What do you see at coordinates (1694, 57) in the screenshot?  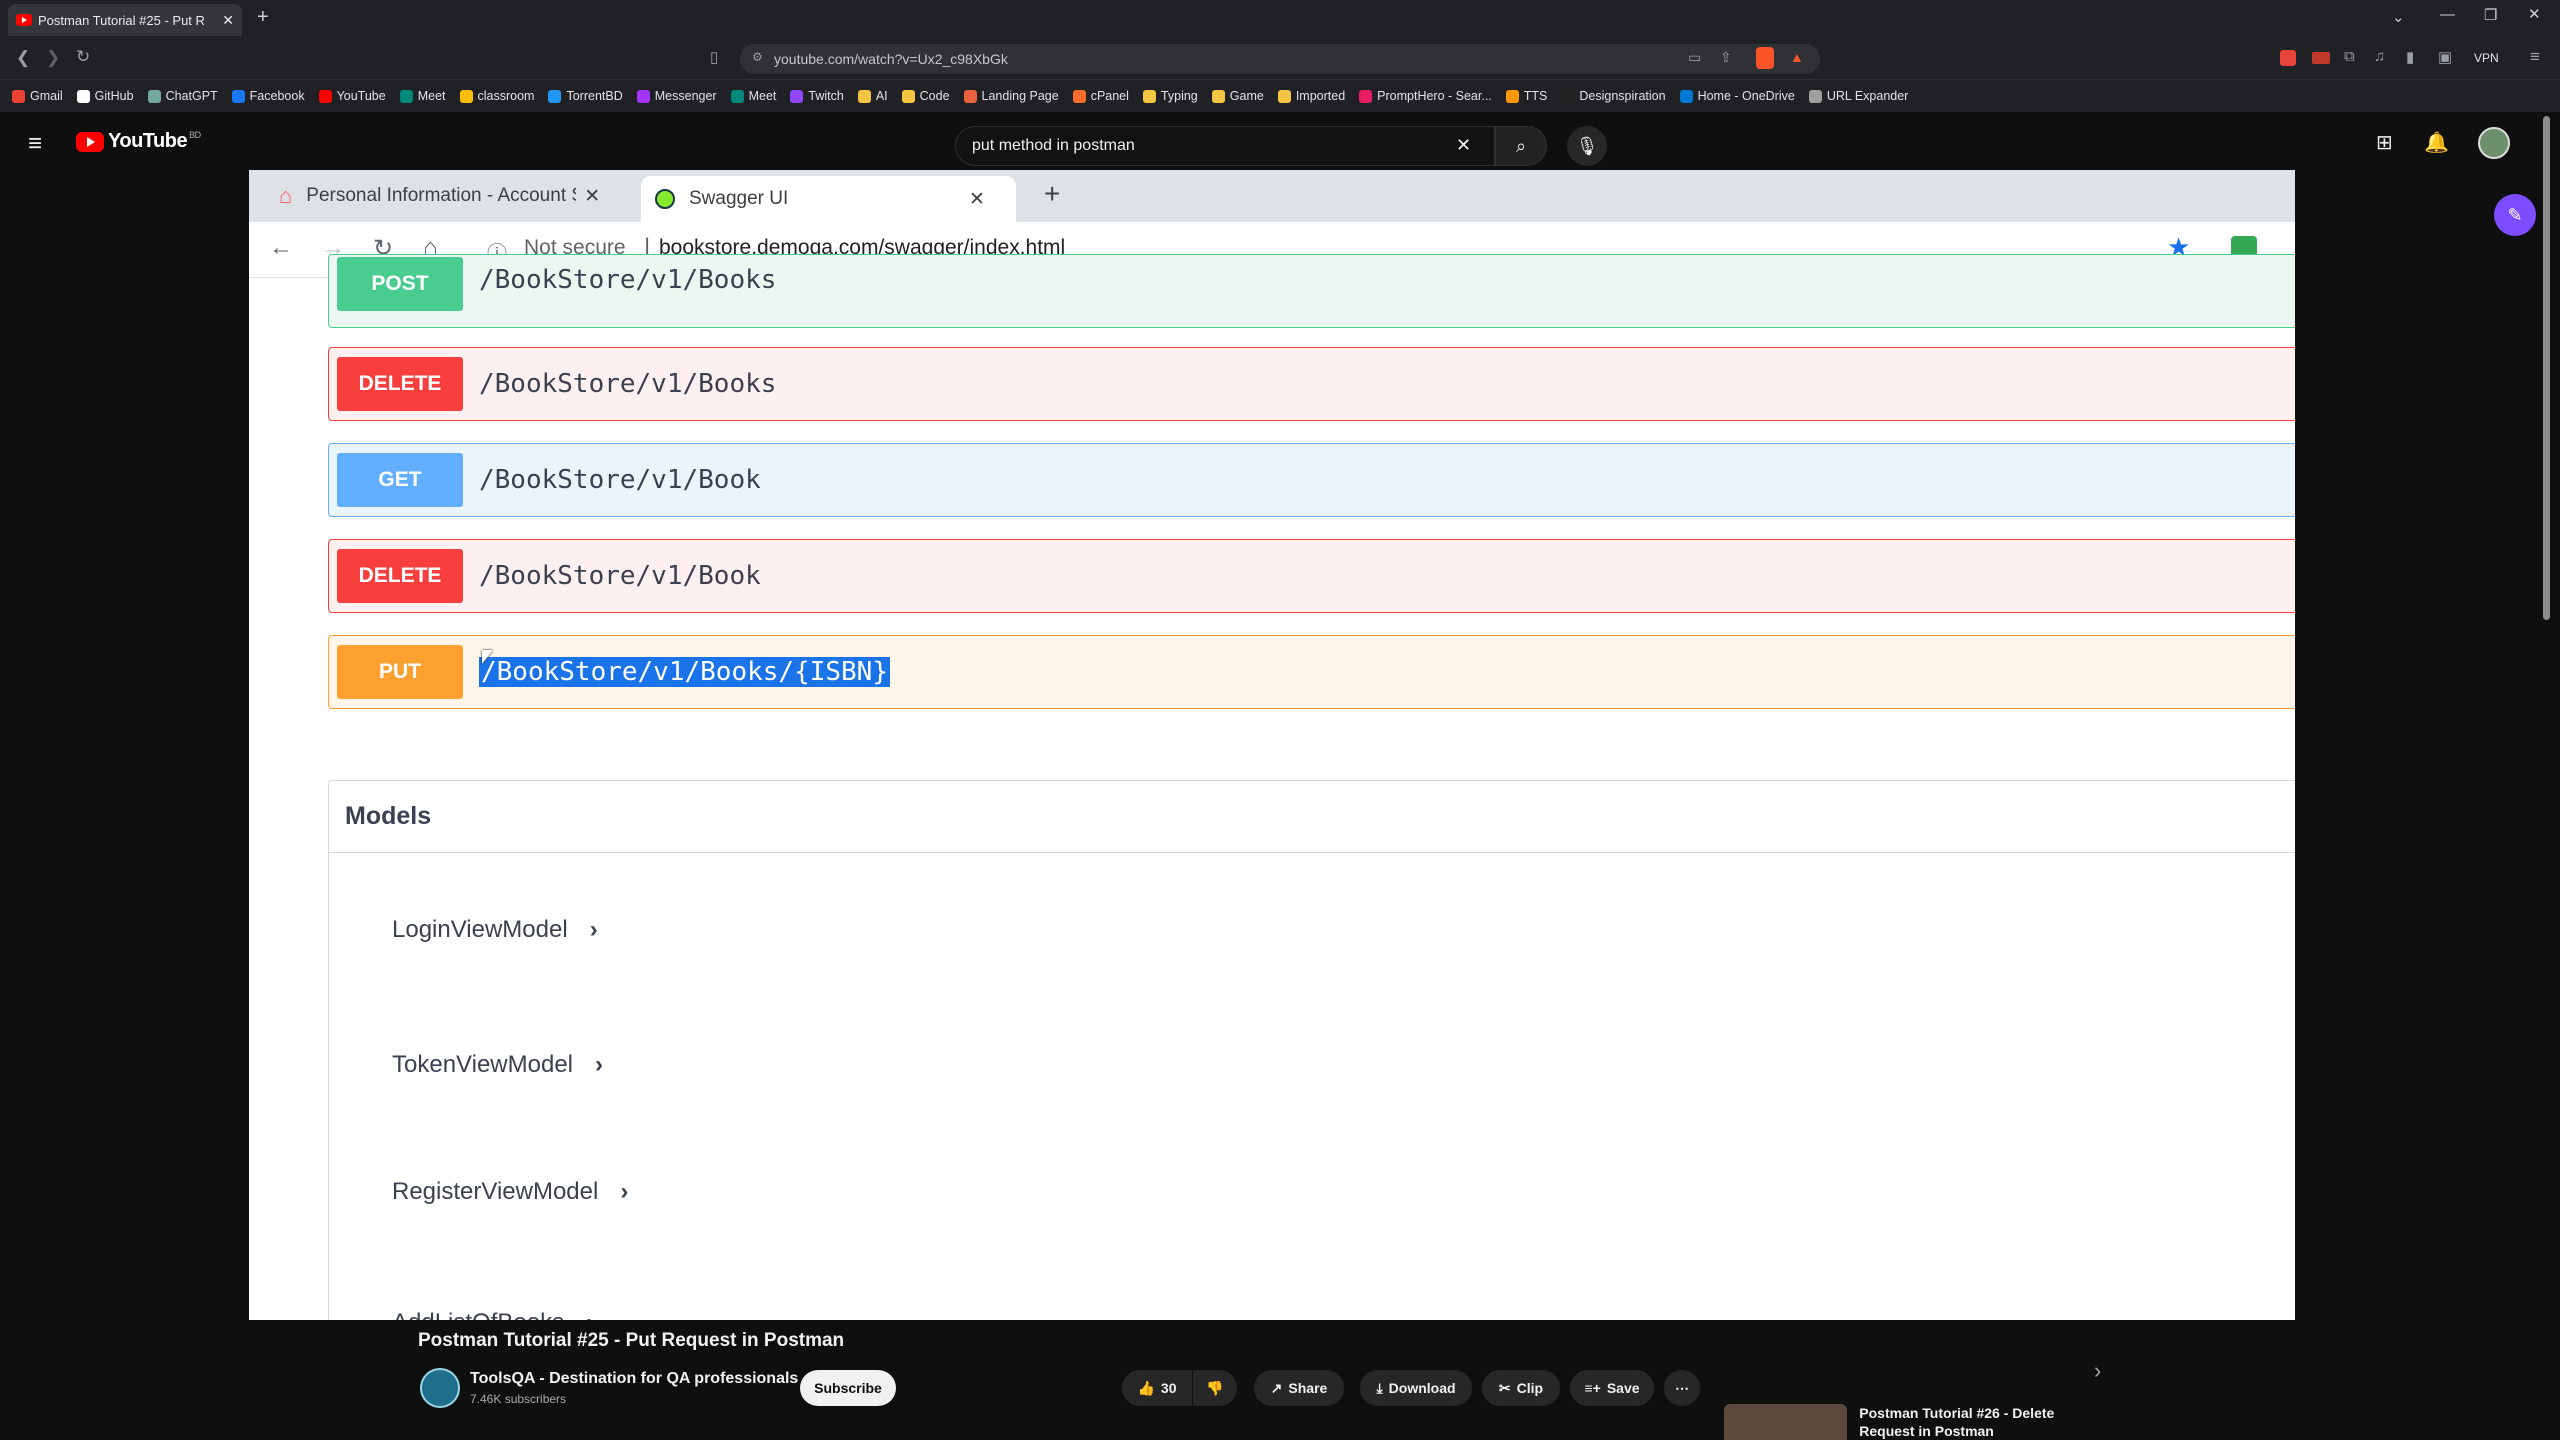 I see `cast-icon: ▭` at bounding box center [1694, 57].